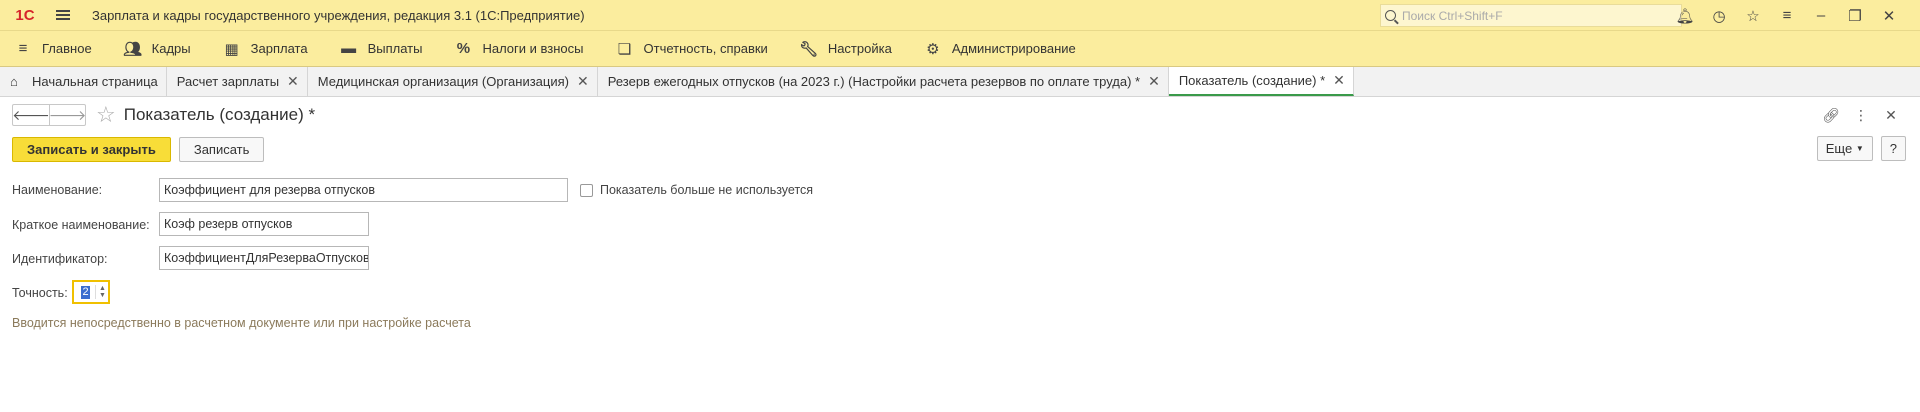 This screenshot has width=1920, height=412. Describe the element at coordinates (381, 48) in the screenshot. I see `section-payments: ▬ Выплаты` at that location.